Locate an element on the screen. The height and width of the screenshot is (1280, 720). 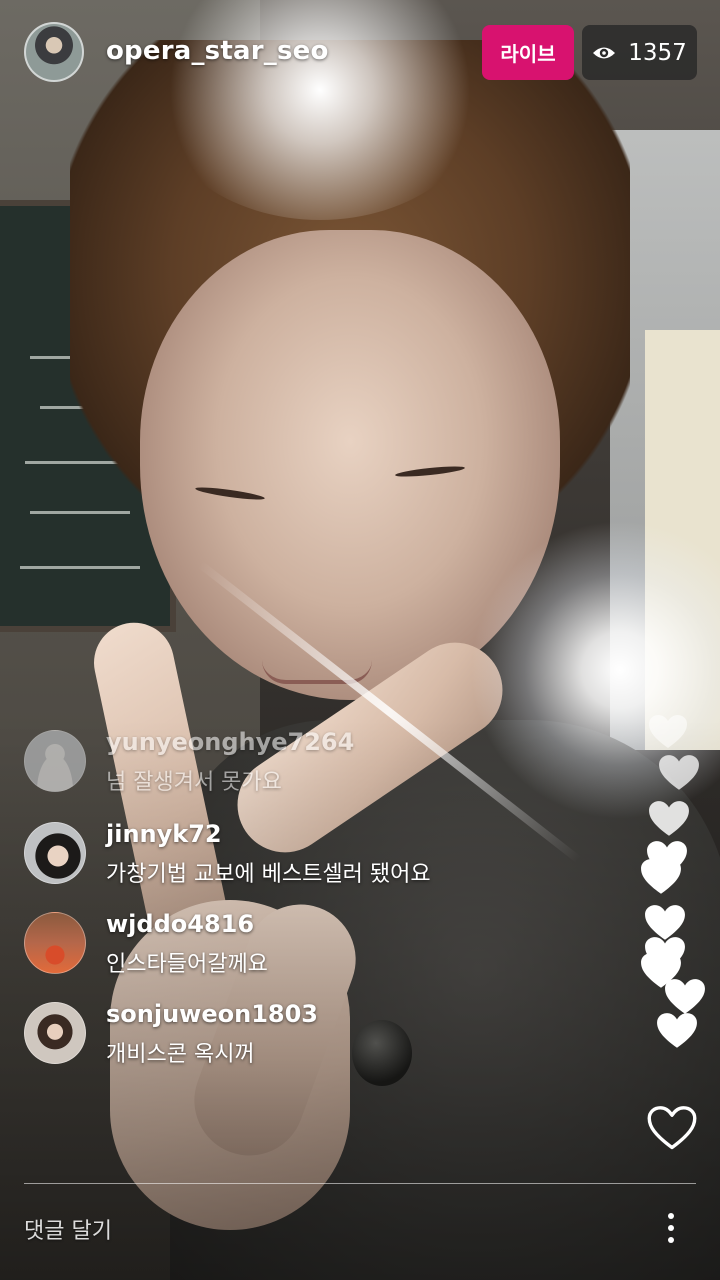
comment-item: yunyeonghye7264 넘 잘생겨서 못가요 is located at coordinates (304, 769).